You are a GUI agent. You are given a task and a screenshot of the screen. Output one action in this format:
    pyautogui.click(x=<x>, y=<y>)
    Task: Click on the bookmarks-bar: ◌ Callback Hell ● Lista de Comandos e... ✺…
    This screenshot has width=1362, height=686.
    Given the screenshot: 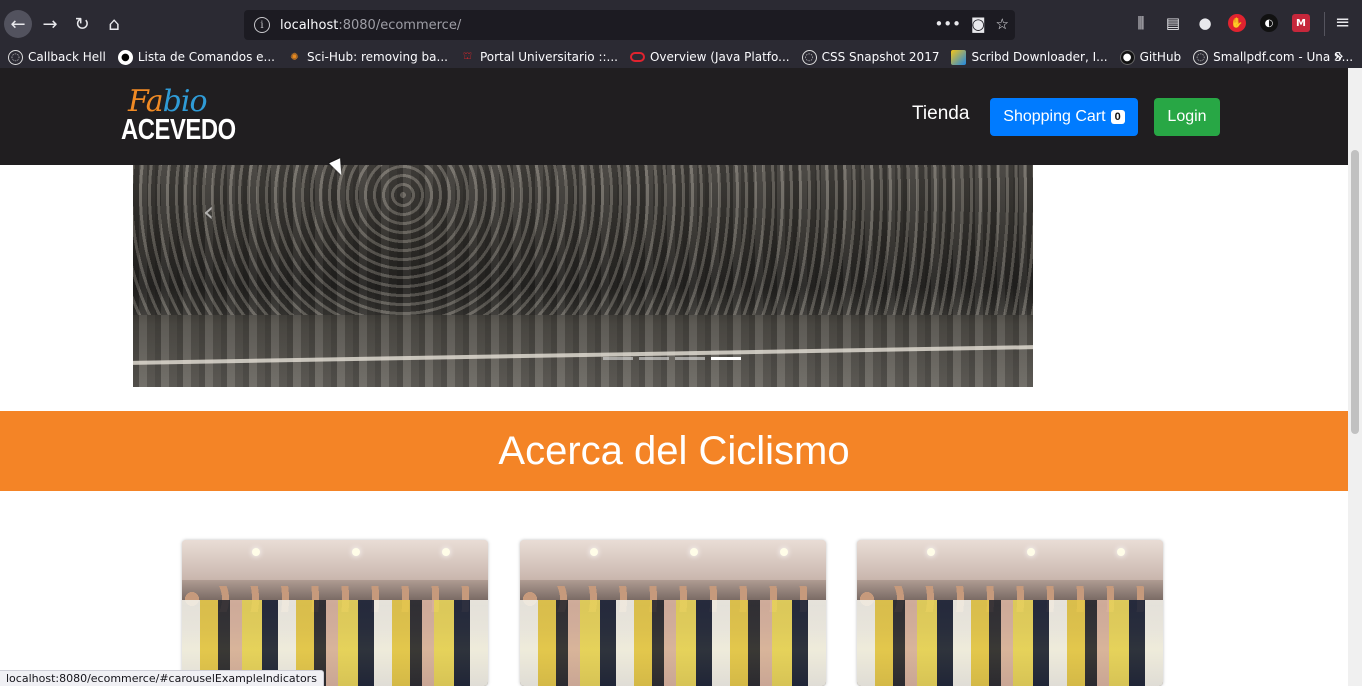 What is the action you would take?
    pyautogui.click(x=681, y=57)
    